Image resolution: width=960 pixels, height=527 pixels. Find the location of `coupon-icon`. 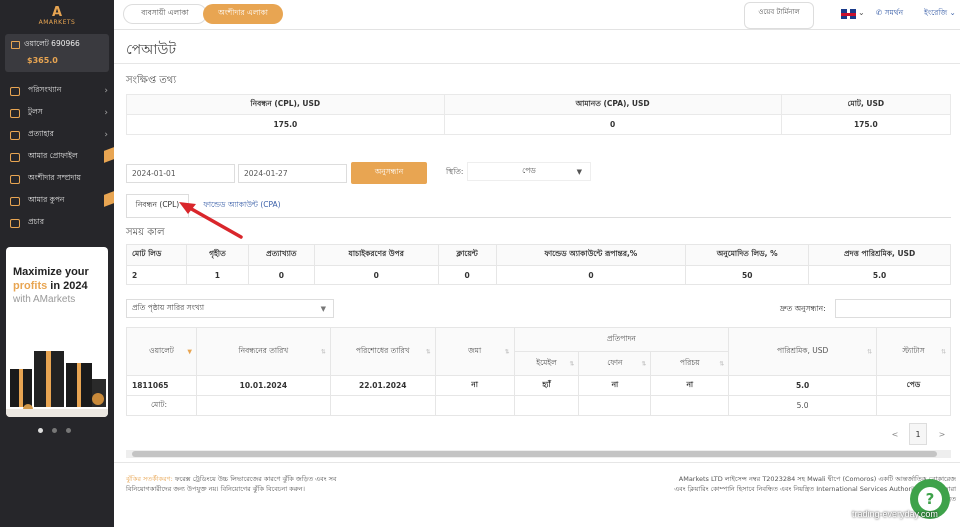

coupon-icon is located at coordinates (15, 201).